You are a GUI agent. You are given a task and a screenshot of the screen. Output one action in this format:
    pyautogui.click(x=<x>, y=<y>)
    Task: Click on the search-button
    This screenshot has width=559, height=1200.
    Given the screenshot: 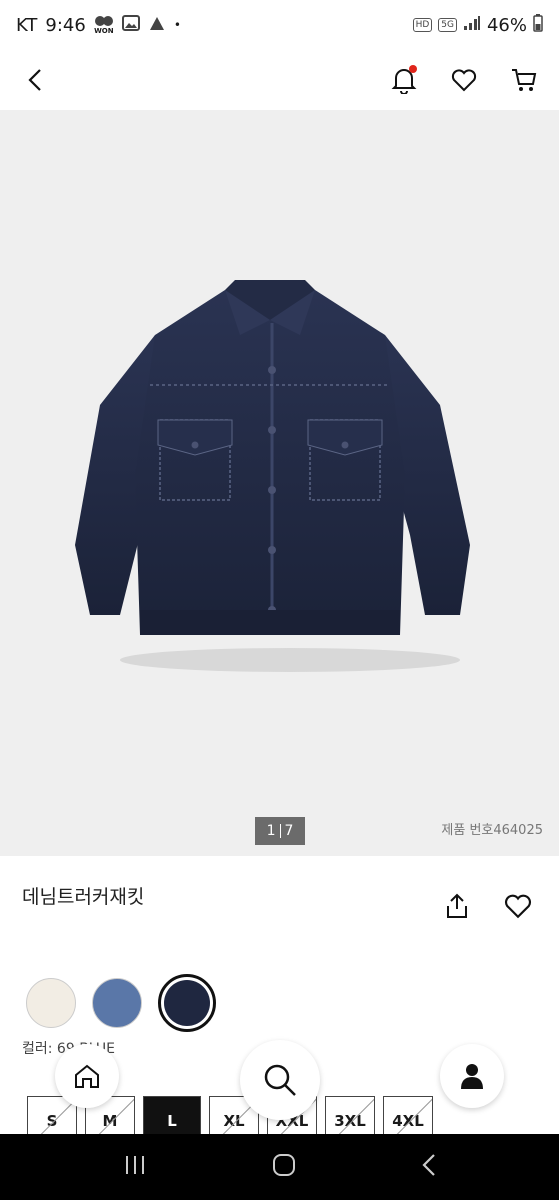 What is the action you would take?
    pyautogui.click(x=280, y=1080)
    